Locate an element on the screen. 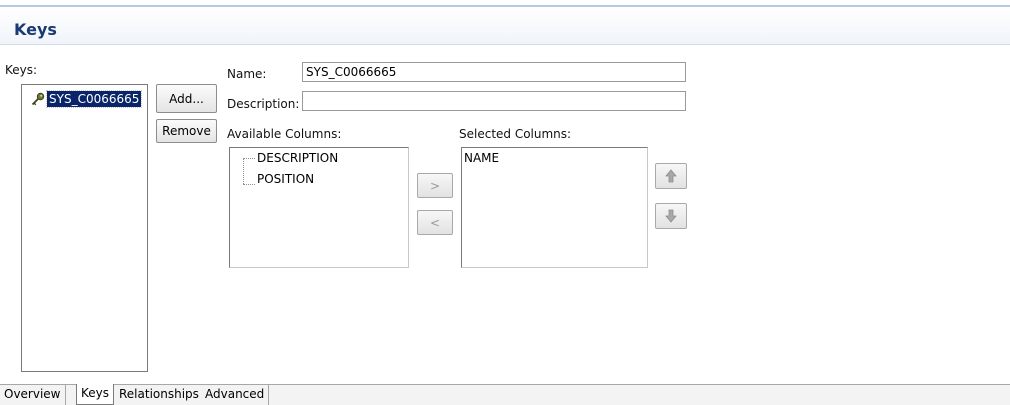 Image resolution: width=1010 pixels, height=405 pixels. available-columns-label: Available Columns: is located at coordinates (284, 134).